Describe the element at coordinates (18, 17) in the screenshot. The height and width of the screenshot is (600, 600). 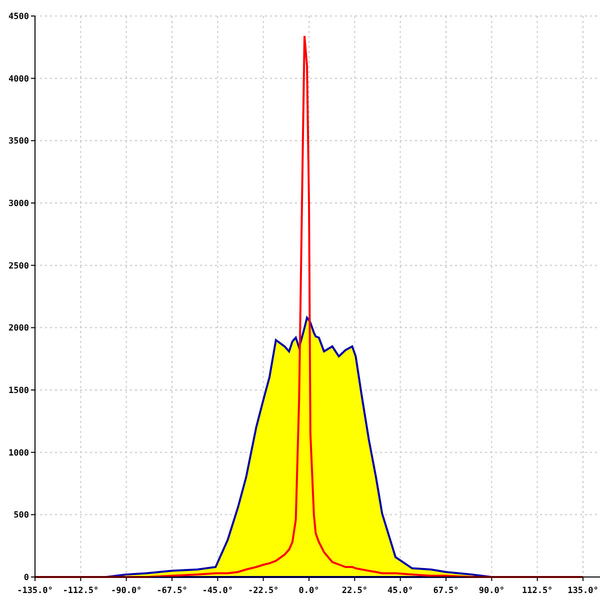
I see `y-tick-label: 4500` at that location.